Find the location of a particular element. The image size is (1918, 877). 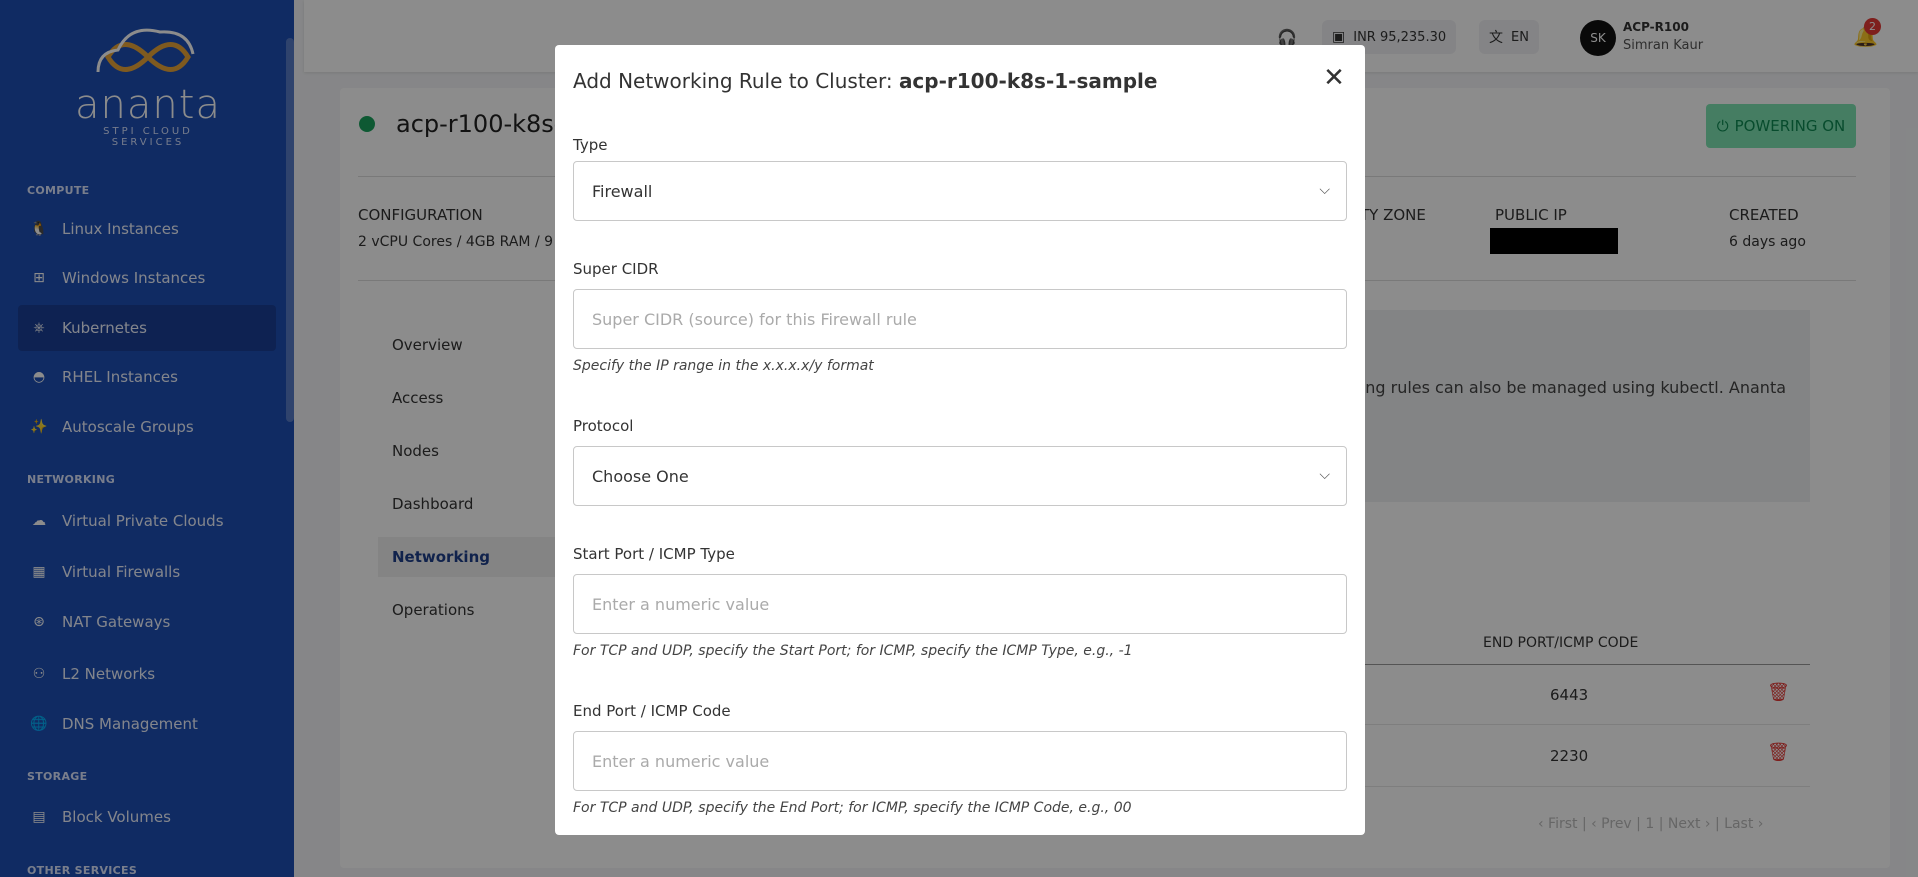

start-port-input is located at coordinates (969, 604).